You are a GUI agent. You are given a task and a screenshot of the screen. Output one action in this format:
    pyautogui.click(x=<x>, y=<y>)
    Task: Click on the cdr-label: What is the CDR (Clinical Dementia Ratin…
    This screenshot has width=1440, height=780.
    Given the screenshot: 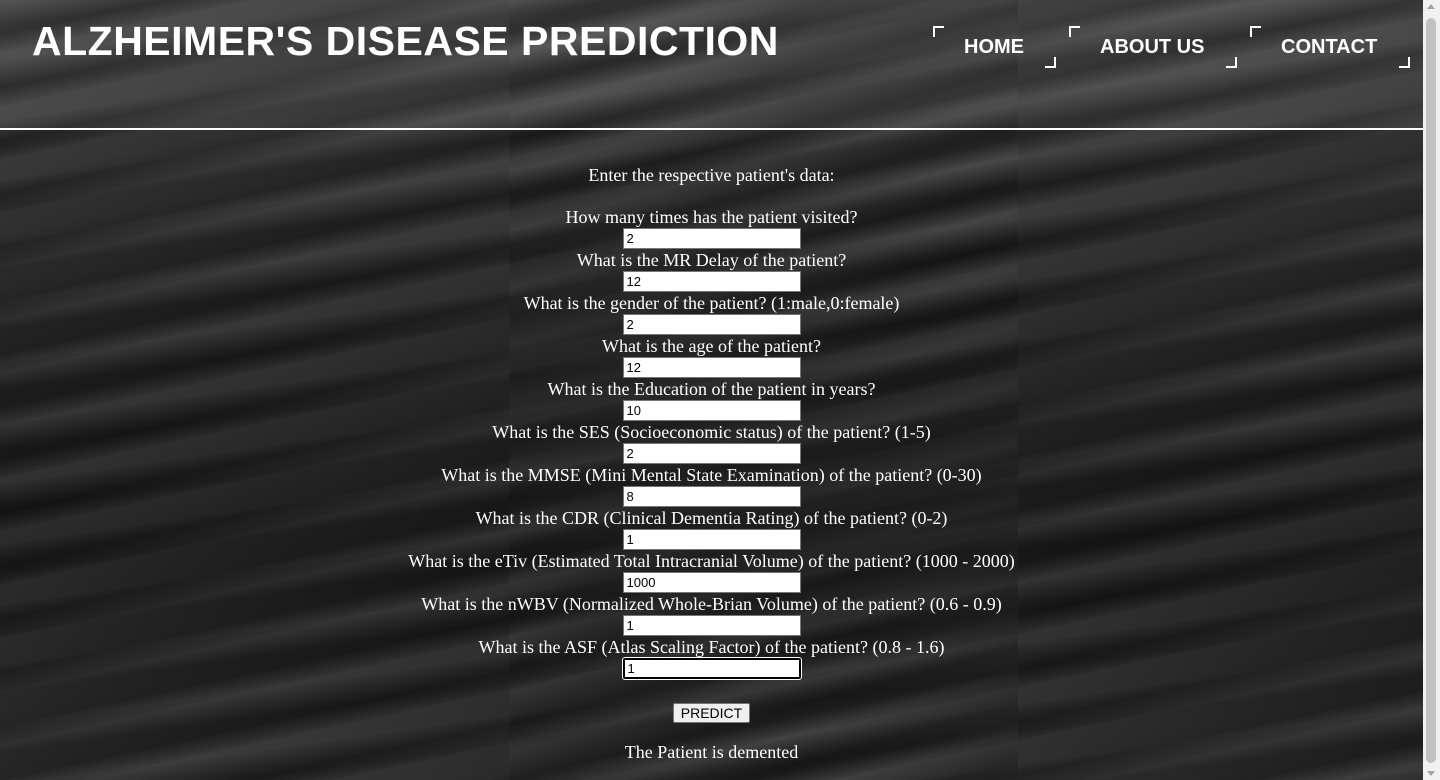 What is the action you would take?
    pyautogui.click(x=711, y=518)
    